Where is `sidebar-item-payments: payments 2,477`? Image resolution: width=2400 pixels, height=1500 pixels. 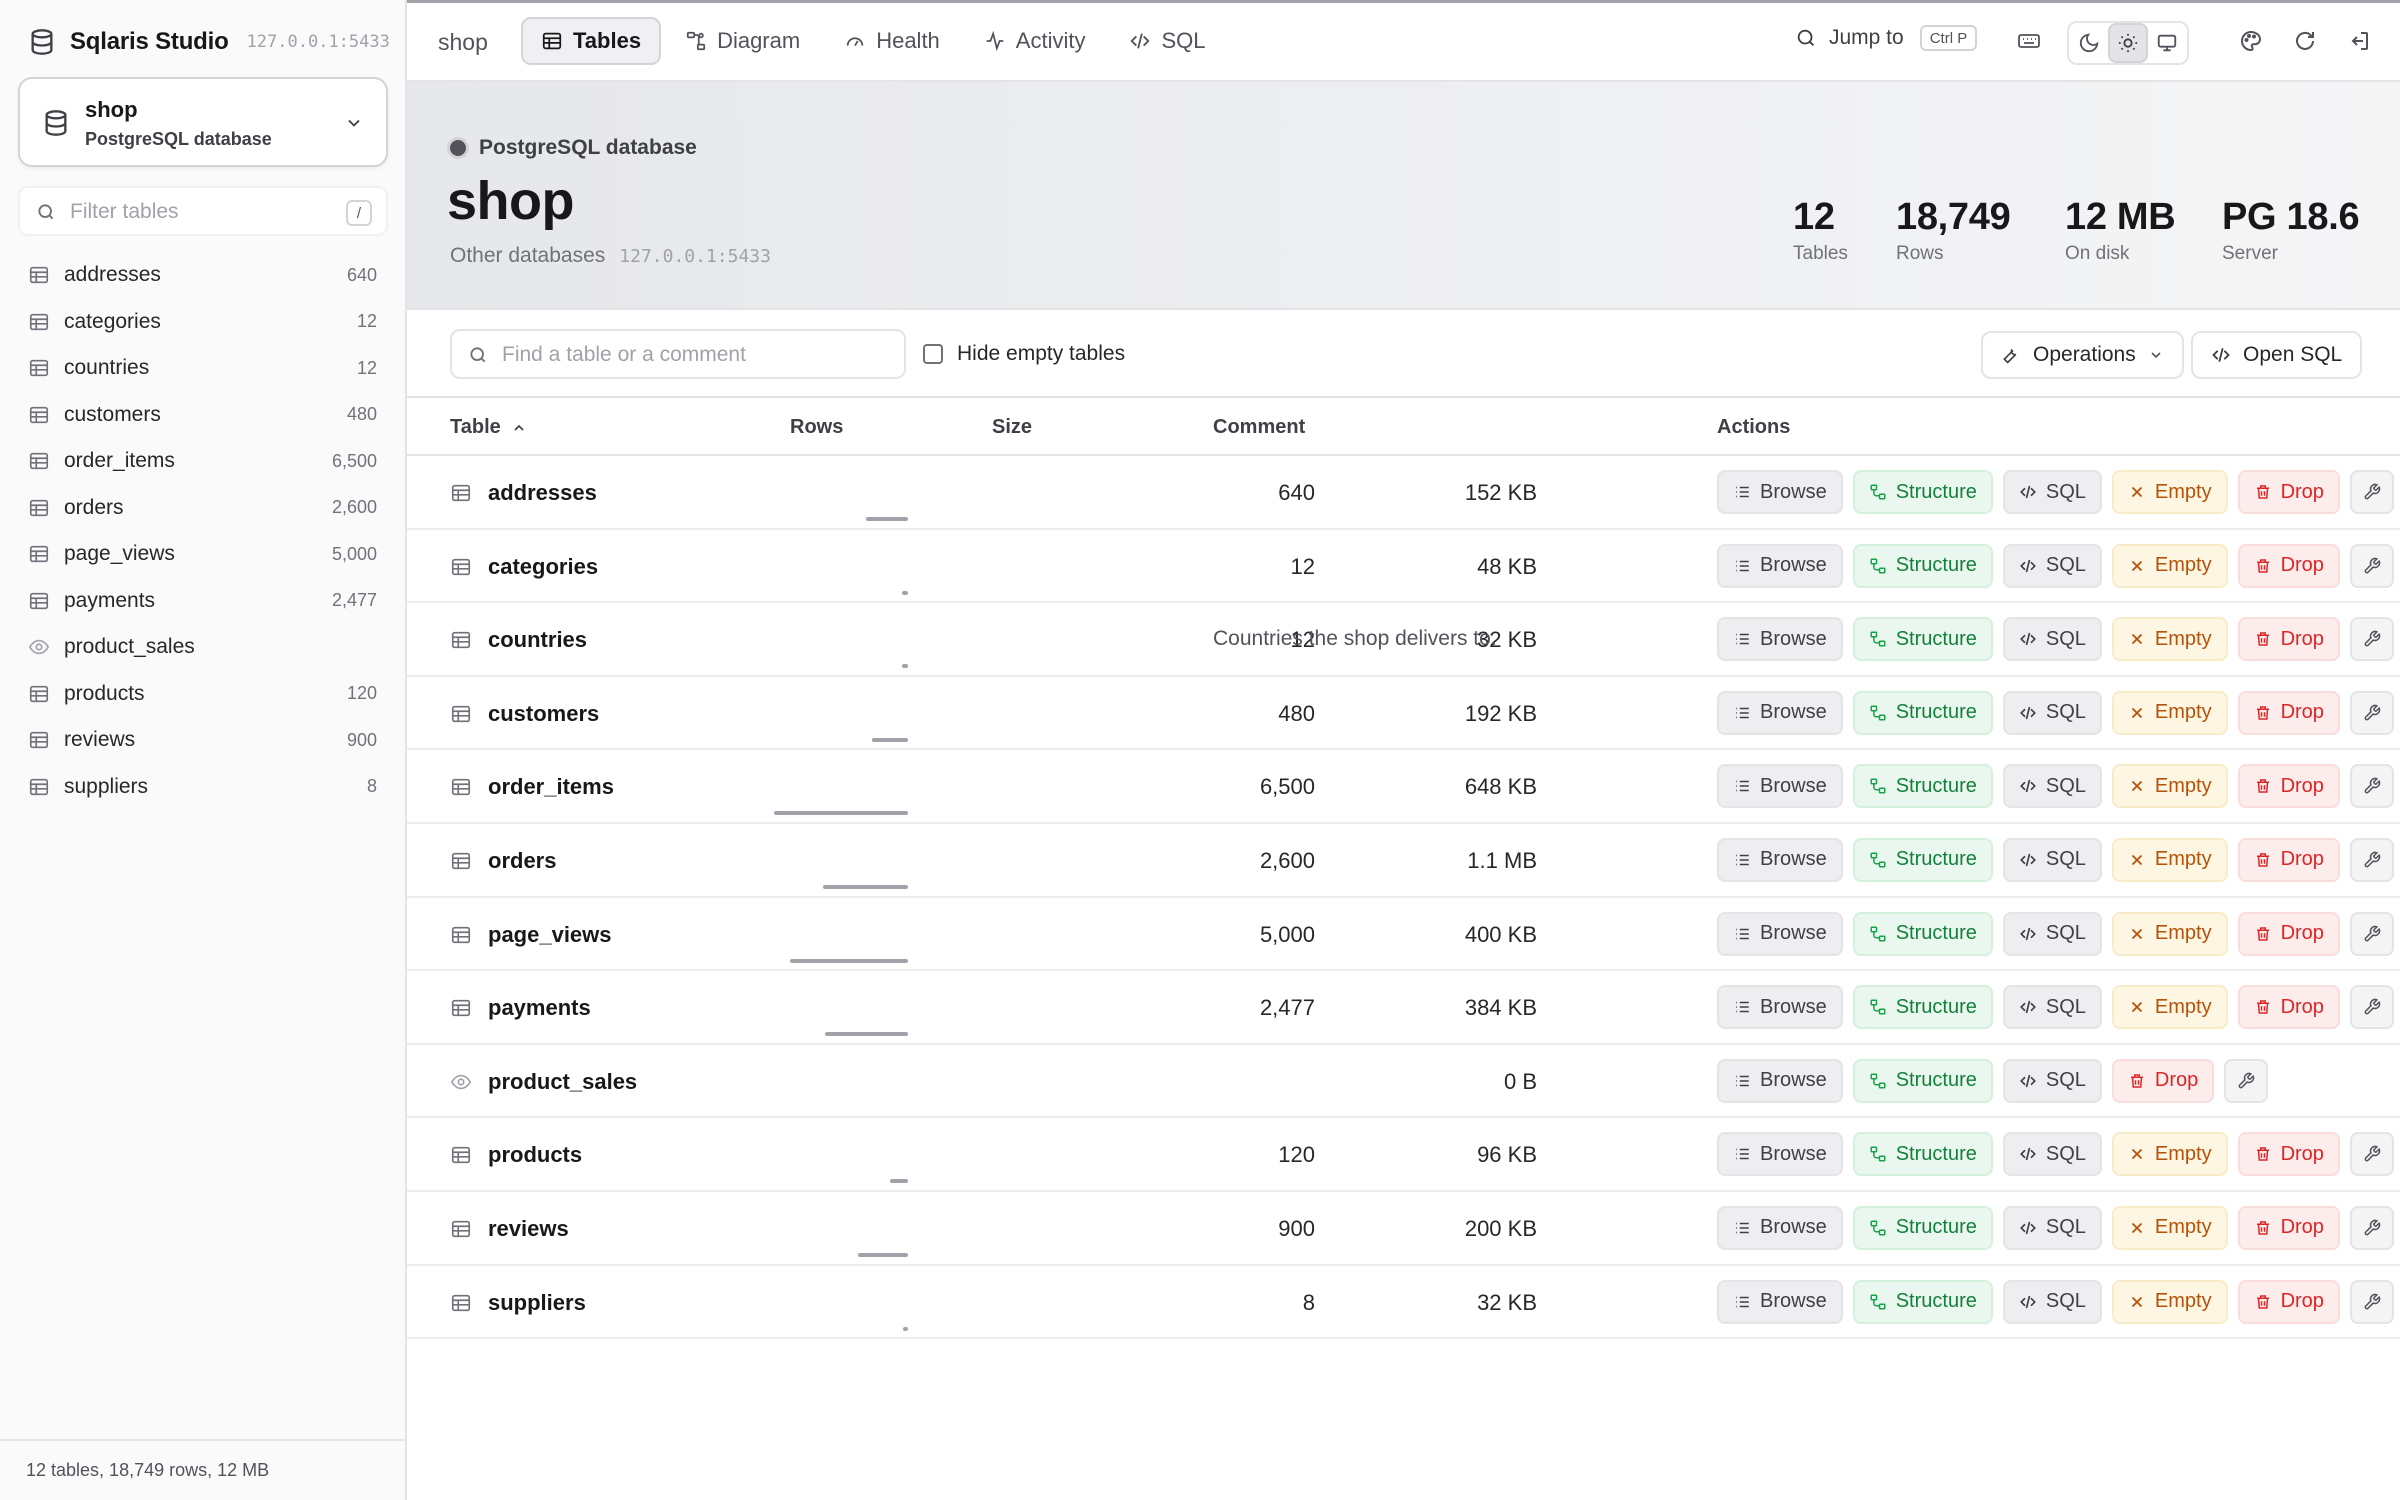
sidebar-item-payments: payments 2,477 is located at coordinates (202, 601).